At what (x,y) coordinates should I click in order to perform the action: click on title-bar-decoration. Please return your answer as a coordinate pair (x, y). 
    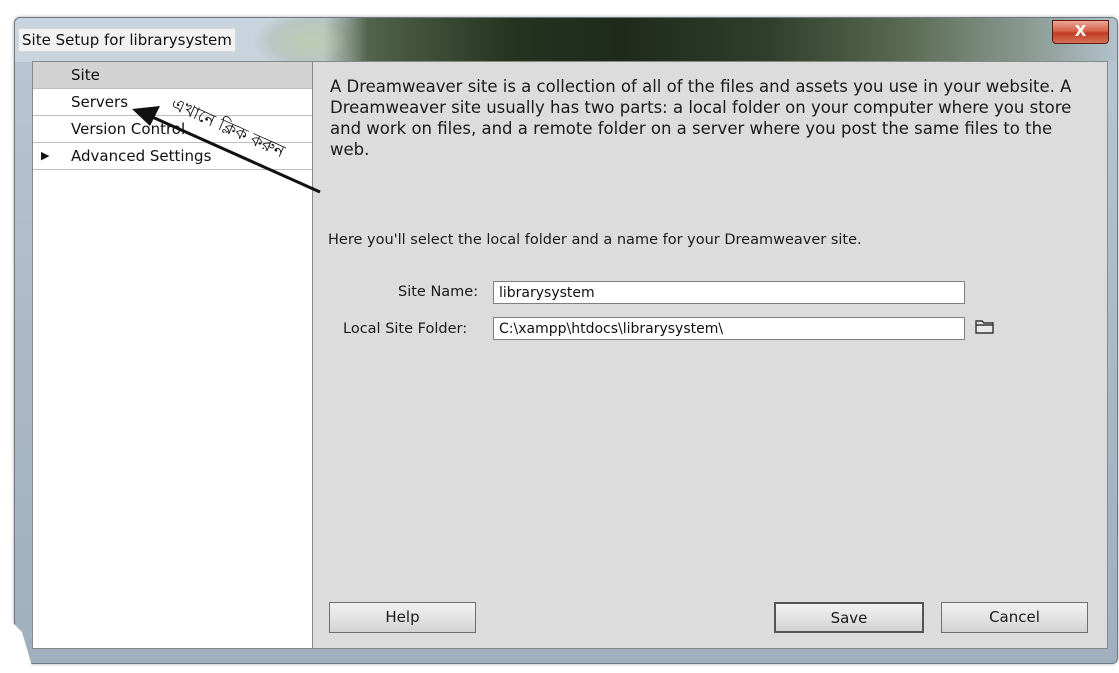
    Looking at the image, I should click on (310, 40).